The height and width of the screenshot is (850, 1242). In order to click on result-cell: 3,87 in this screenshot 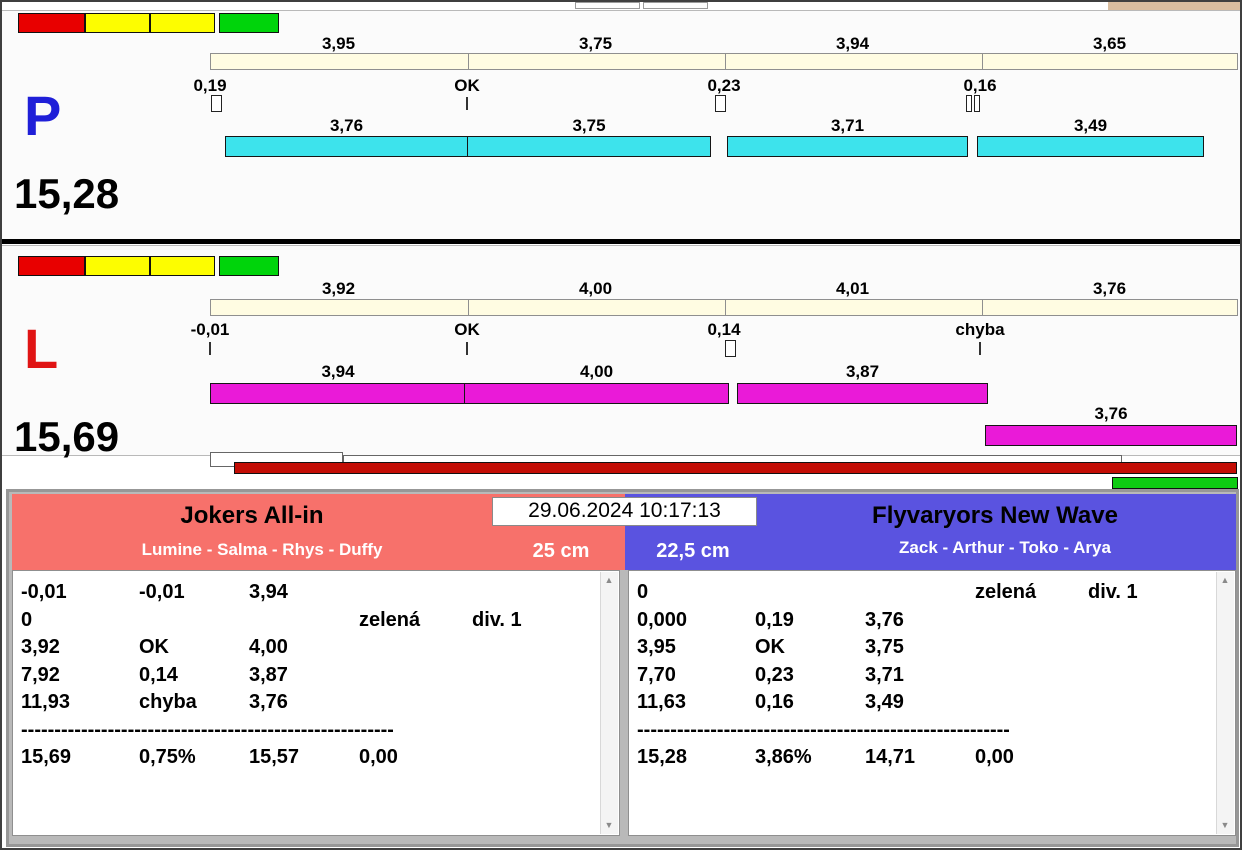, I will do `click(268, 675)`.